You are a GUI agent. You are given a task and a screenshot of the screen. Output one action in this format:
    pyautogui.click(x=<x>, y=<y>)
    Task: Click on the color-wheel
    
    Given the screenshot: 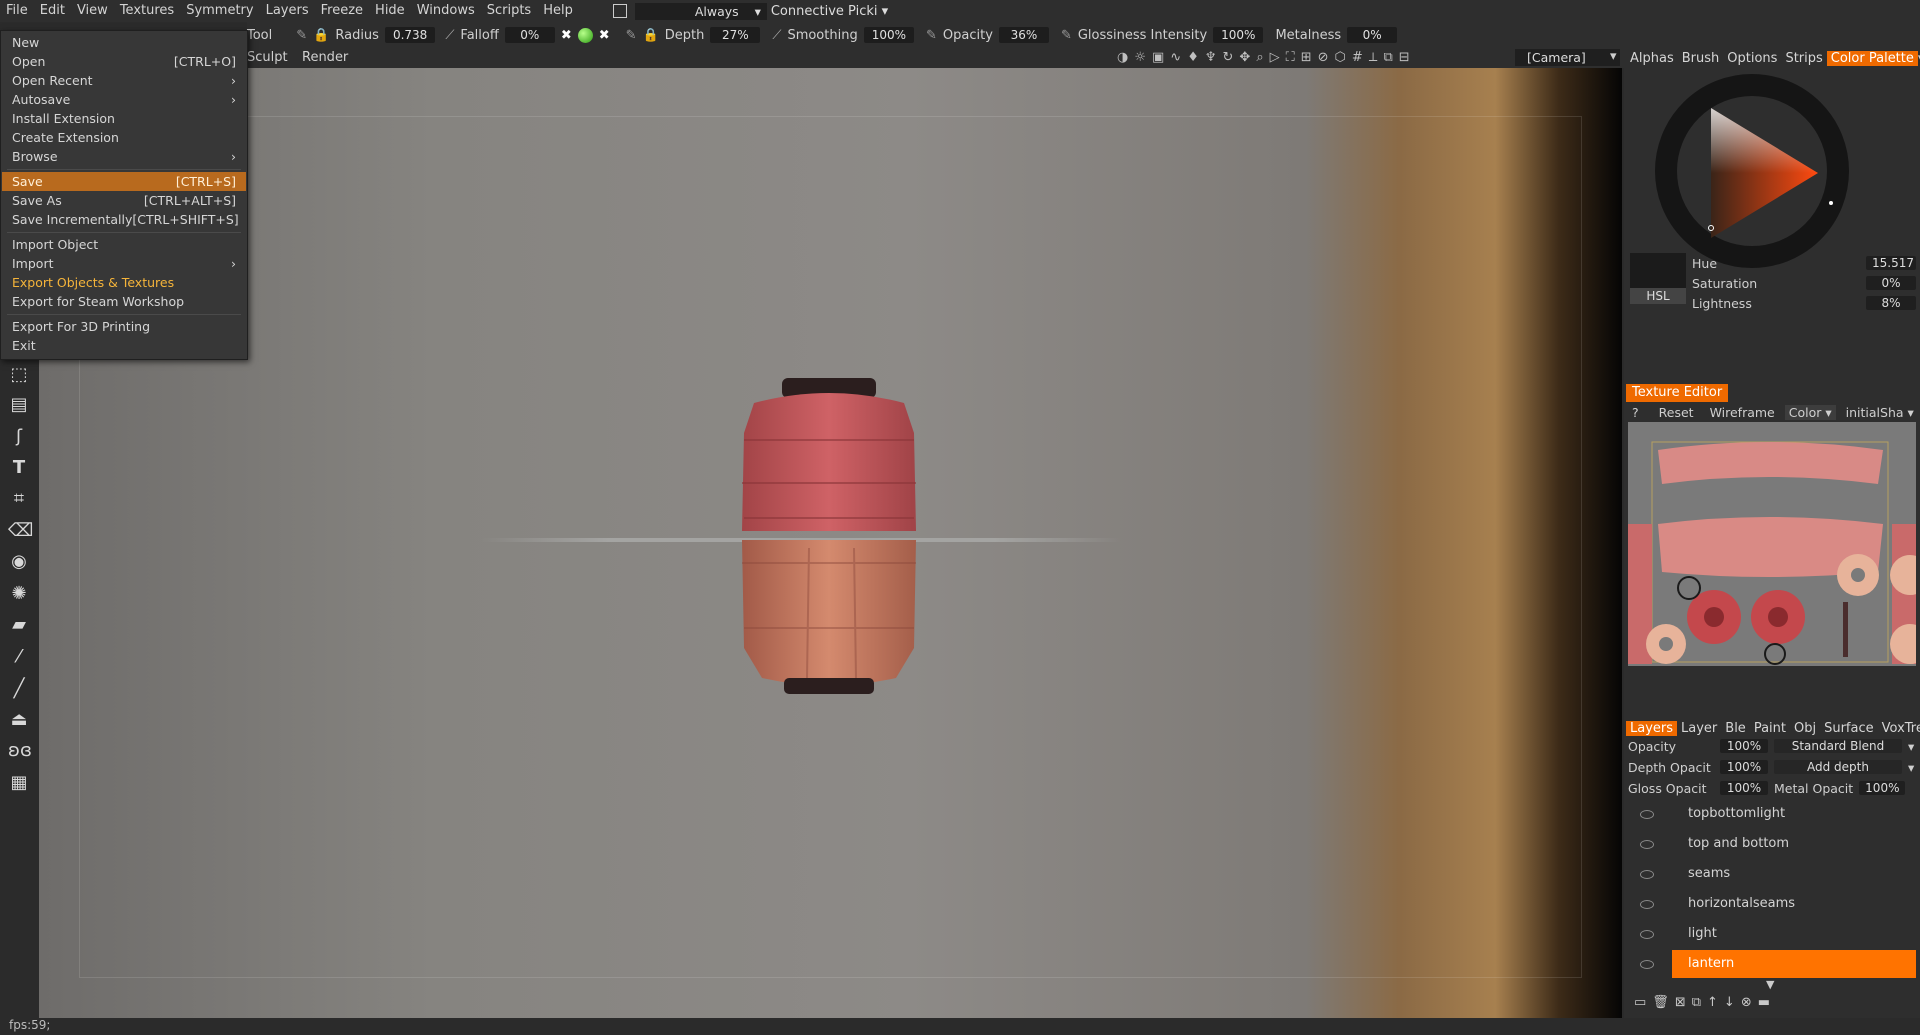 What is the action you would take?
    pyautogui.click(x=1752, y=171)
    